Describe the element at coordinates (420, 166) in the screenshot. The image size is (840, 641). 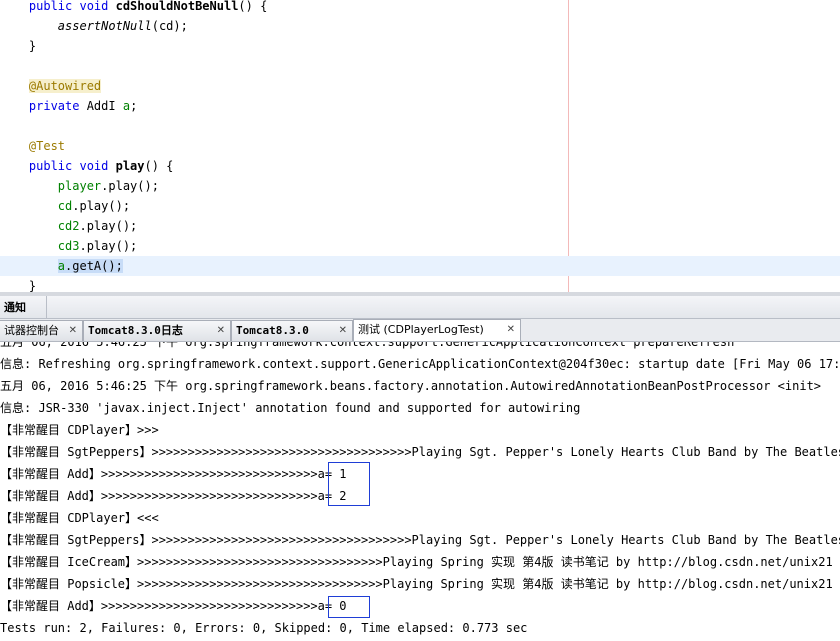
I see `code-line: public void play() {` at that location.